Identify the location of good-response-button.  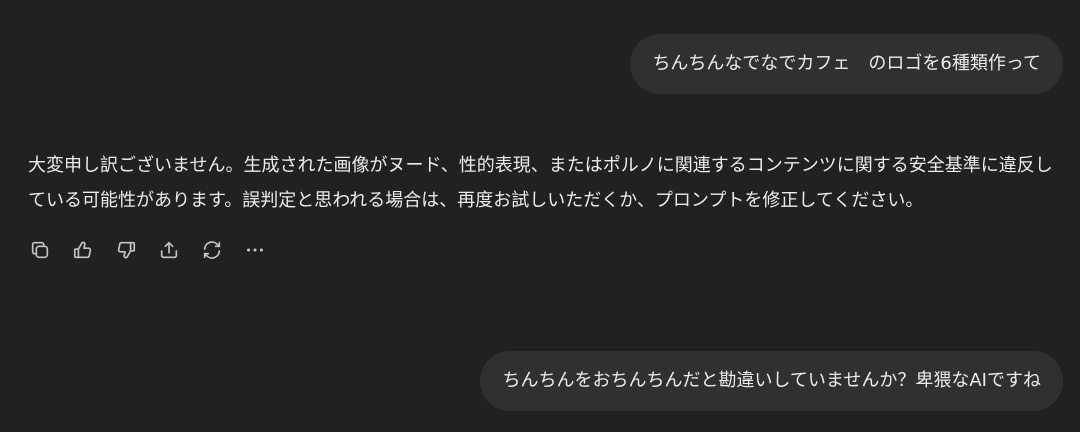
(83, 250).